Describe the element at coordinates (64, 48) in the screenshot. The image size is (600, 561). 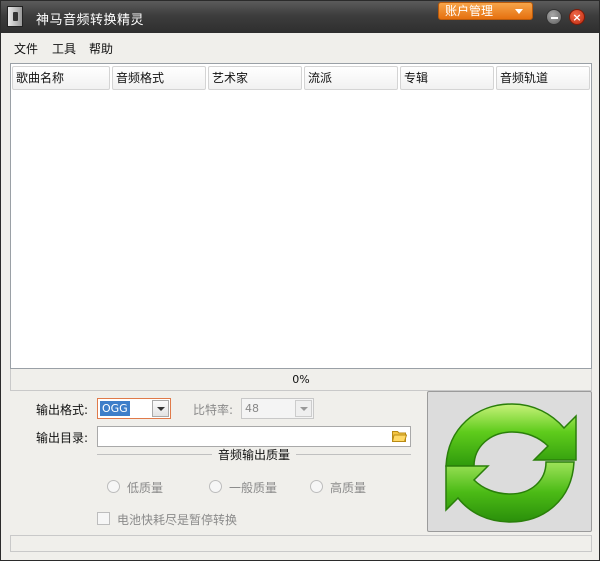
I see `menu-tools: 工具` at that location.